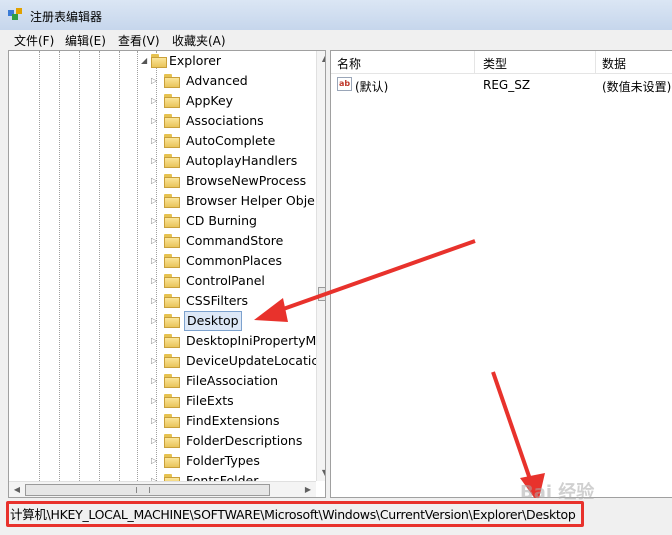 The width and height of the screenshot is (672, 535). What do you see at coordinates (223, 460) in the screenshot?
I see `tree-item-label: FolderTypes` at bounding box center [223, 460].